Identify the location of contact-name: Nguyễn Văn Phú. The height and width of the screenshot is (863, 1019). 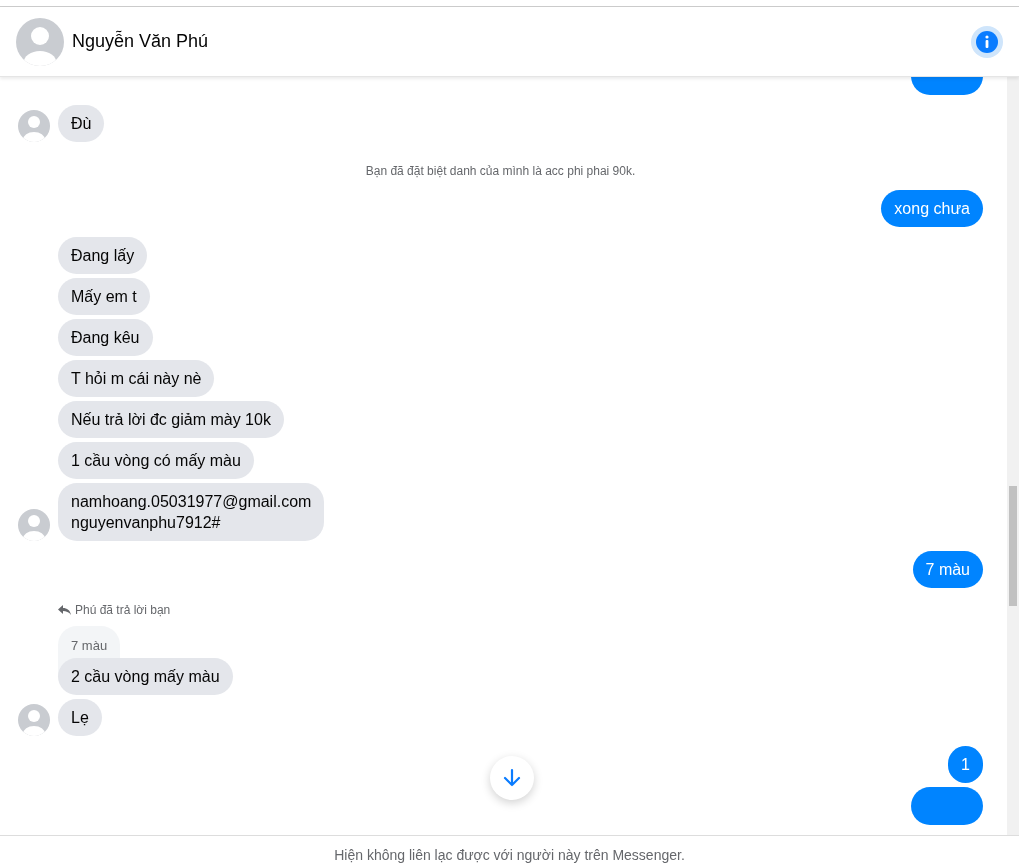
(140, 41).